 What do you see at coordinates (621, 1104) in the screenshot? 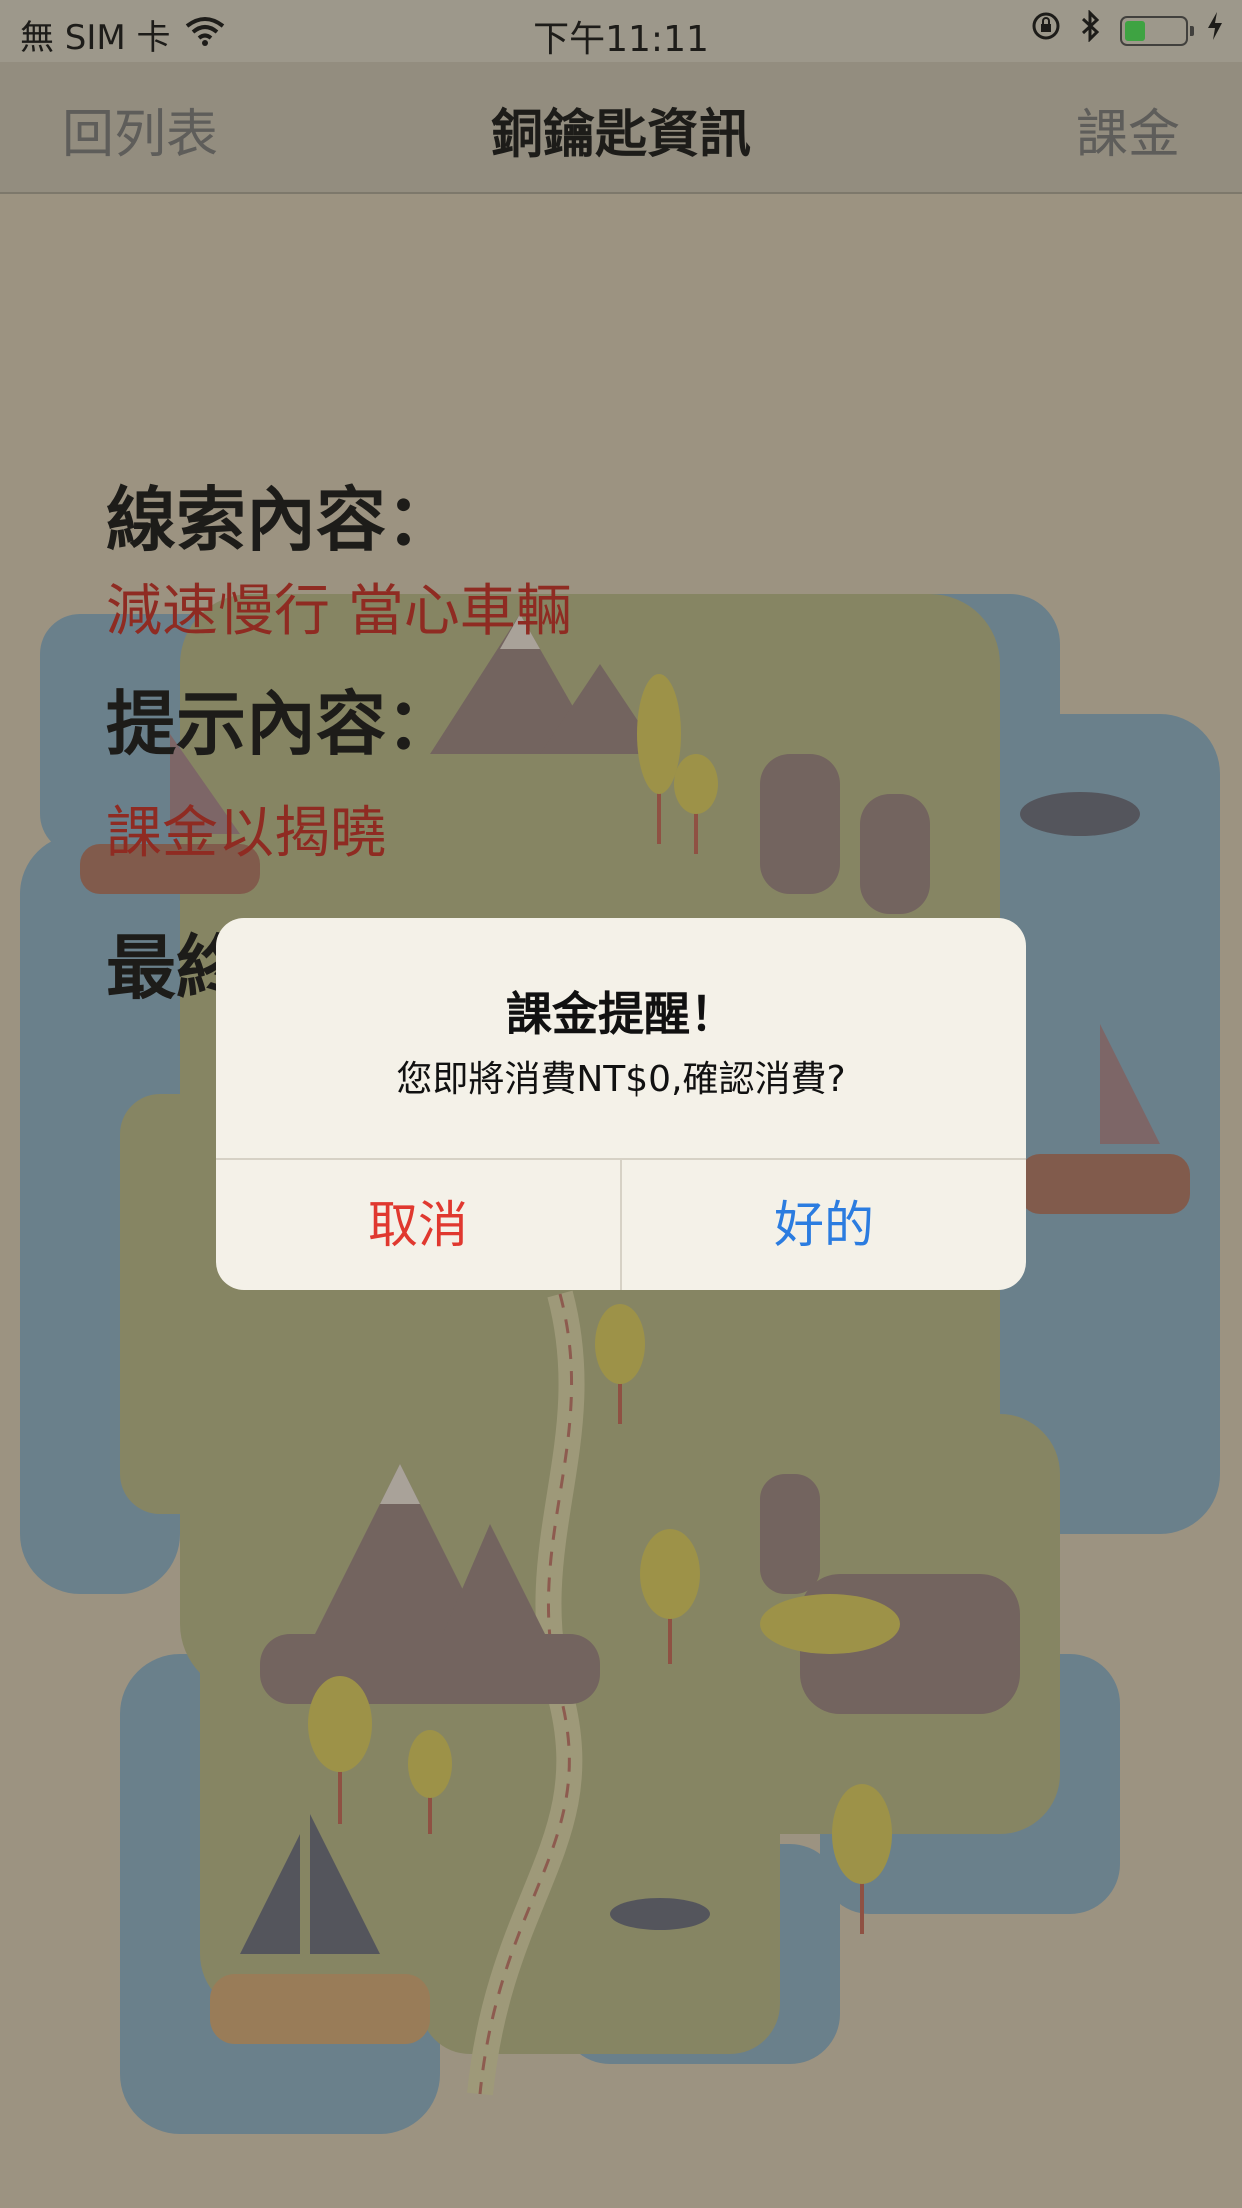
I see `payment-alert-dialog: 課金提醒！ 您即將消費NT$0,確認消費? 取消 好的` at bounding box center [621, 1104].